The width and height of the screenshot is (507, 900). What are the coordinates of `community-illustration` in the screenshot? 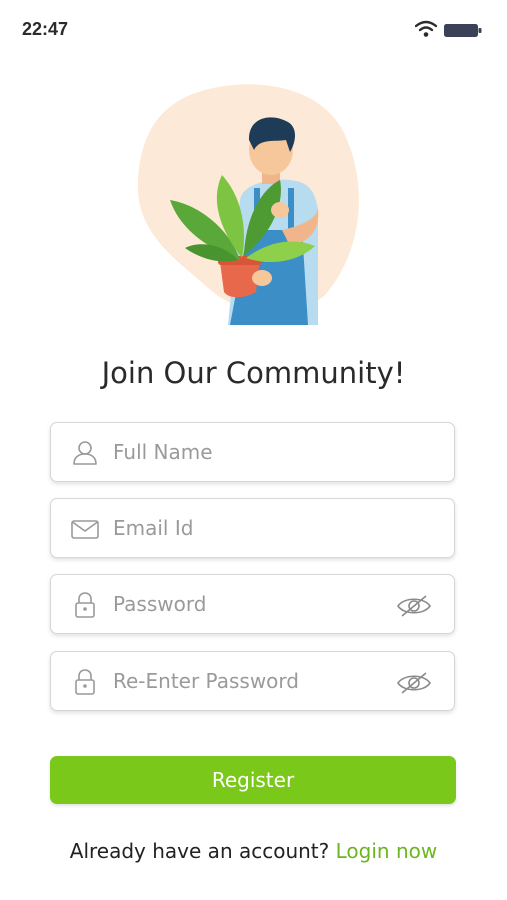 It's located at (248, 204).